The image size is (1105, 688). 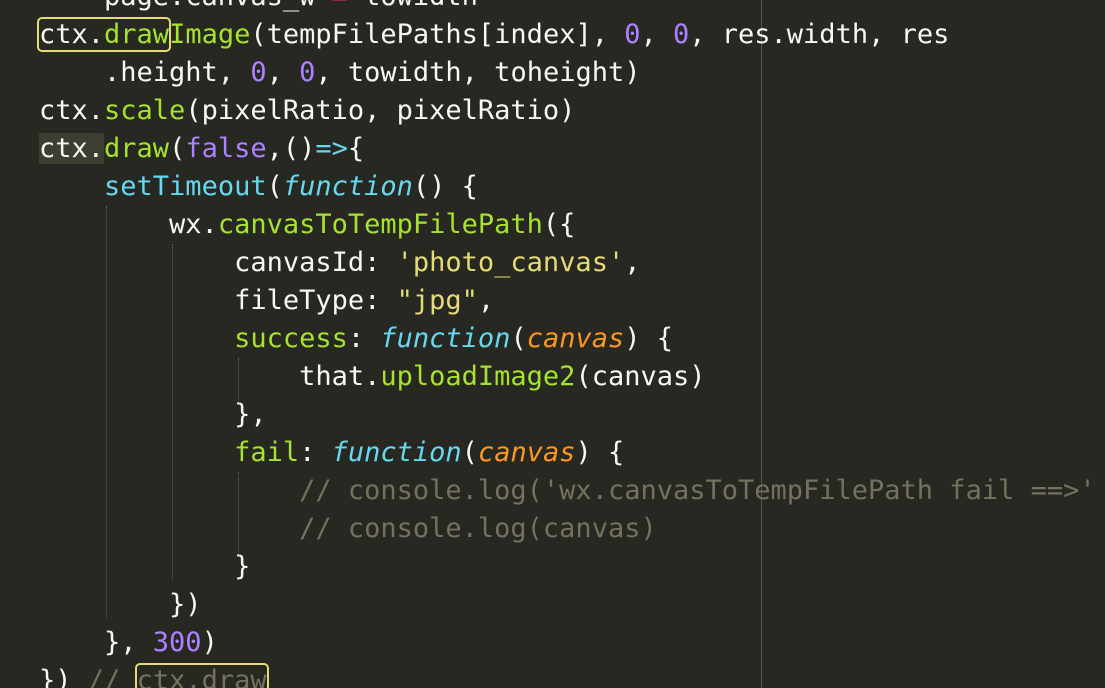 What do you see at coordinates (552, 301) in the screenshot?
I see `code-line: fileType: "jpg",` at bounding box center [552, 301].